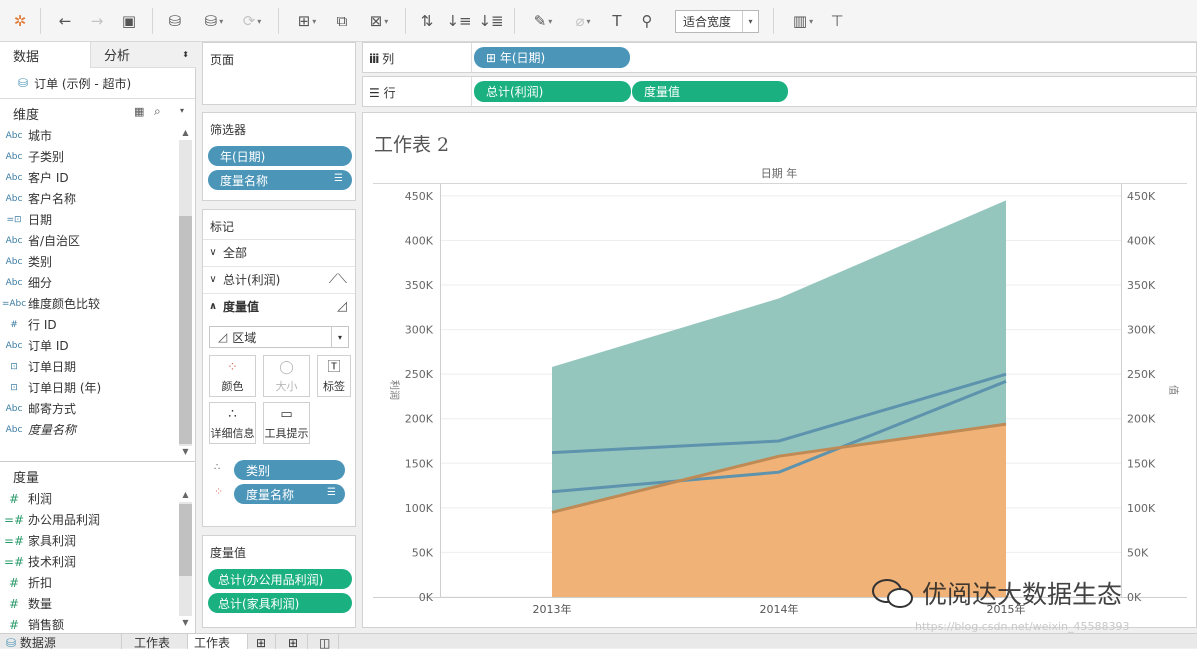 This screenshot has height=649, width=1197. I want to click on row-pill-measure-values: 度量值, so click(710, 91).